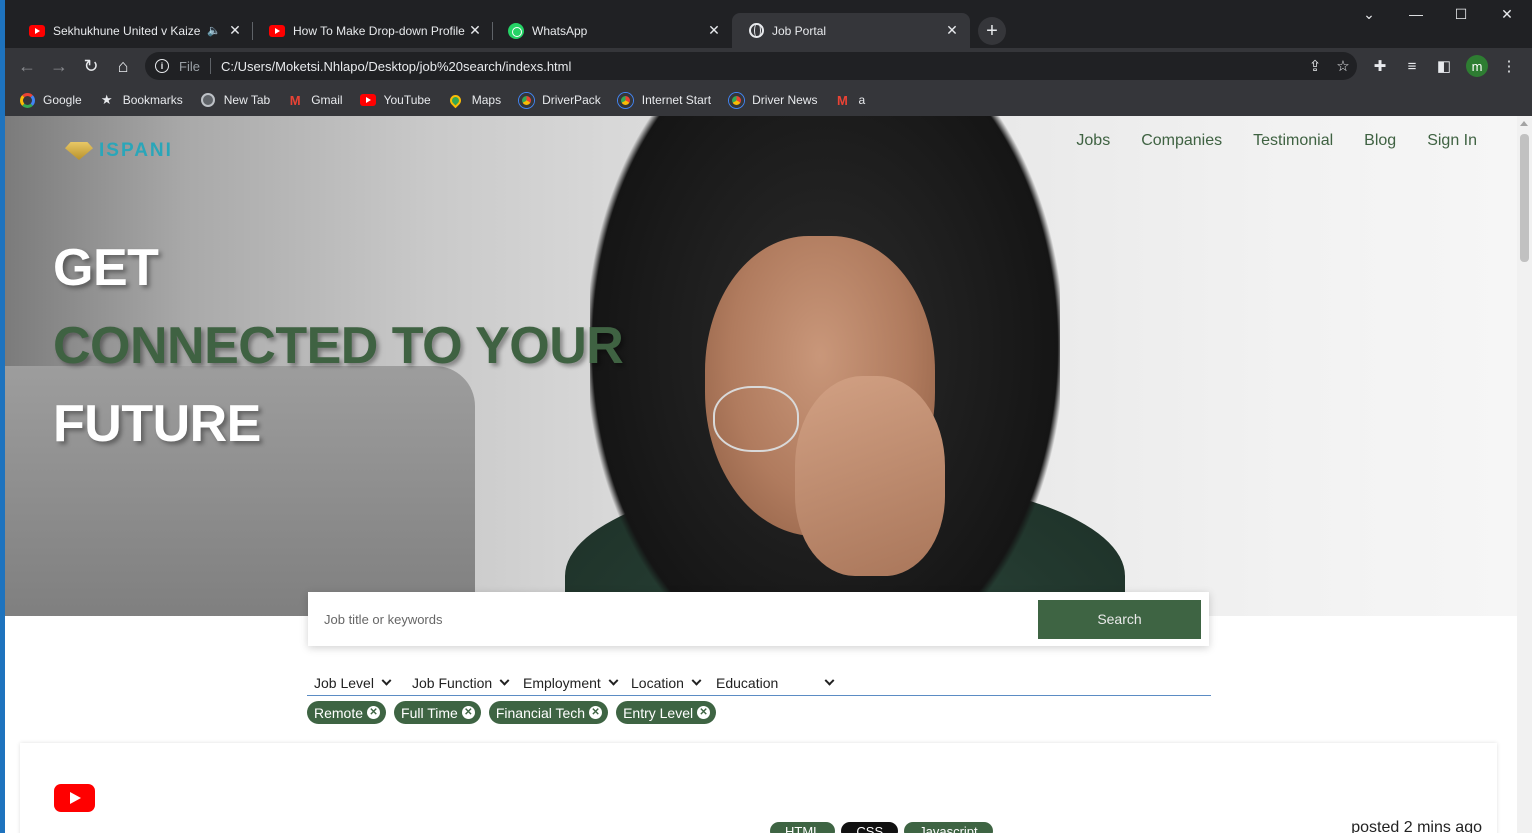 The image size is (1532, 833). Describe the element at coordinates (1509, 66) in the screenshot. I see `menu-icon: ⋮` at that location.